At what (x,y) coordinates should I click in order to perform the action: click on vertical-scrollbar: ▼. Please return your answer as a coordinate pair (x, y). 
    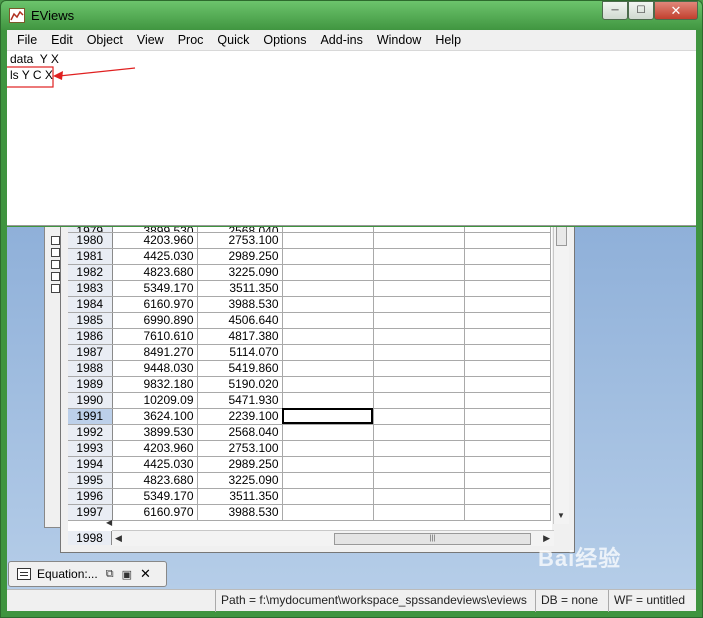
    Looking at the image, I should click on (561, 375).